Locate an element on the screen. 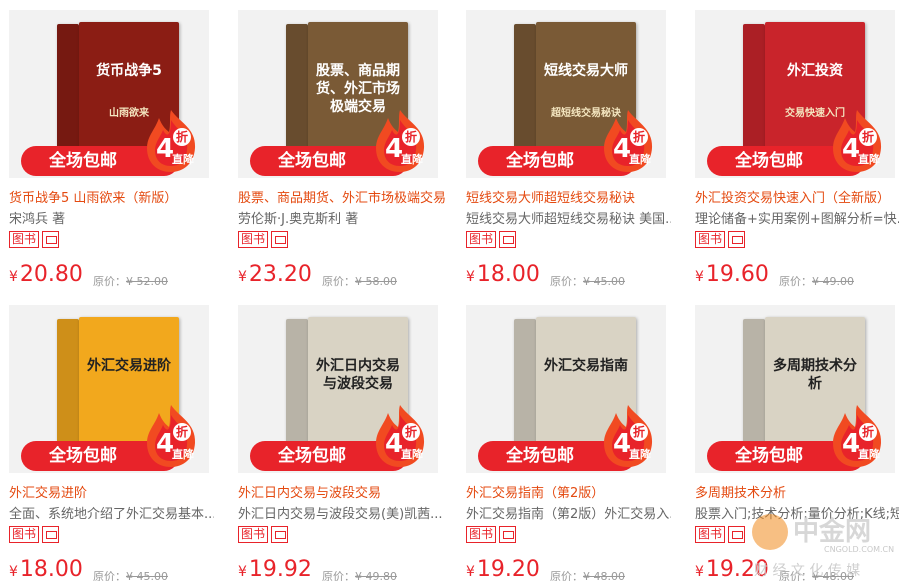 This screenshot has width=899, height=581. book-title: 外汇交易进阶 is located at coordinates (129, 366).